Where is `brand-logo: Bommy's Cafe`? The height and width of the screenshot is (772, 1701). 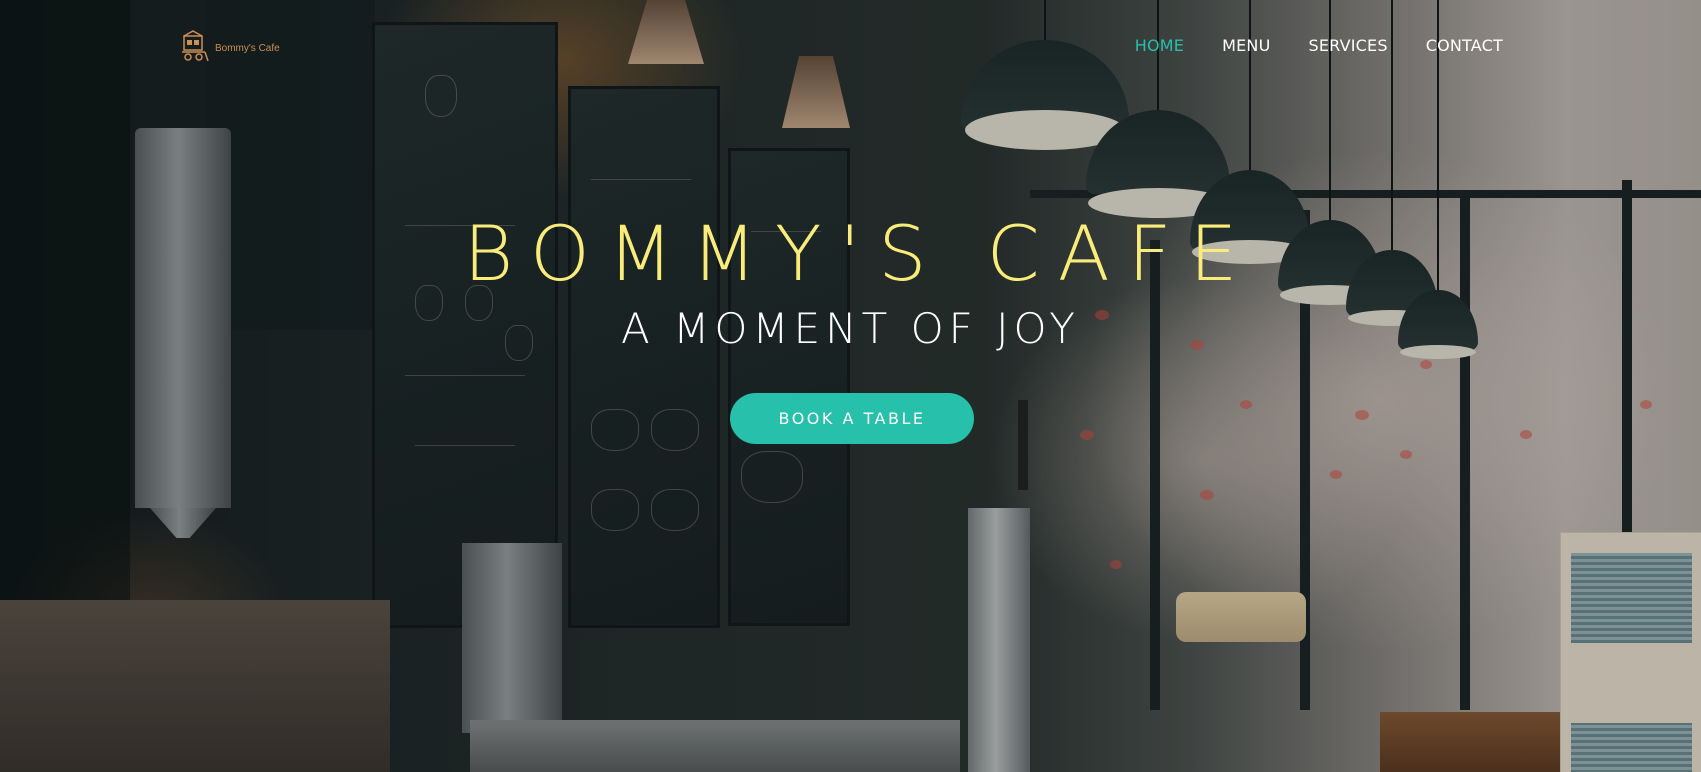 brand-logo: Bommy's Cafe is located at coordinates (230, 48).